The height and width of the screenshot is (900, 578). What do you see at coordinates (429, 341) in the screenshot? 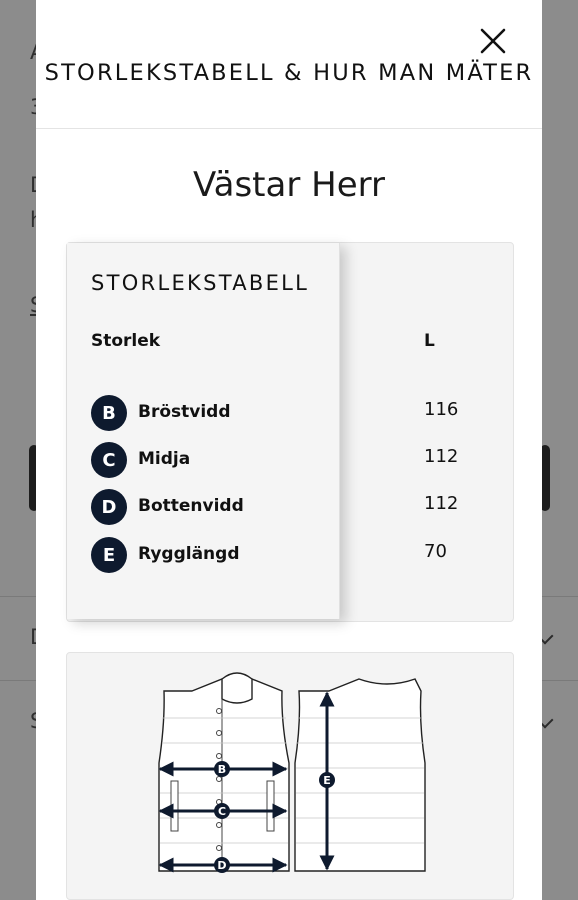
I see `column-header-l: L` at bounding box center [429, 341].